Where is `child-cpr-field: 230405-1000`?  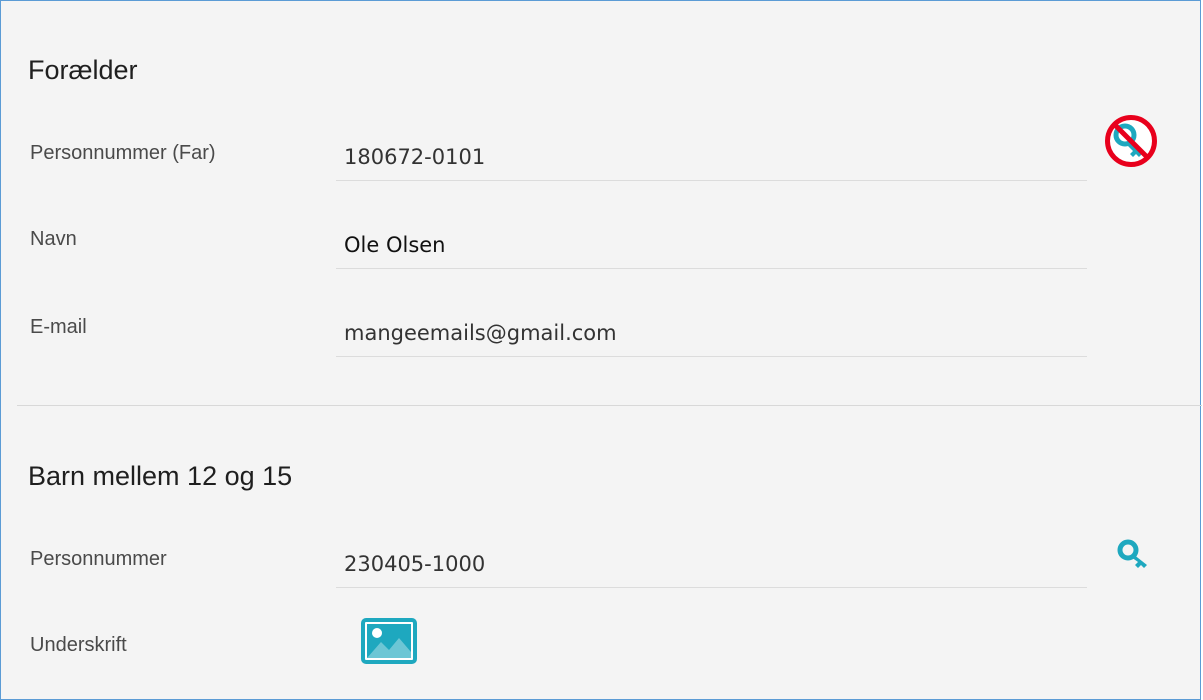
child-cpr-field: 230405-1000 is located at coordinates (711, 568).